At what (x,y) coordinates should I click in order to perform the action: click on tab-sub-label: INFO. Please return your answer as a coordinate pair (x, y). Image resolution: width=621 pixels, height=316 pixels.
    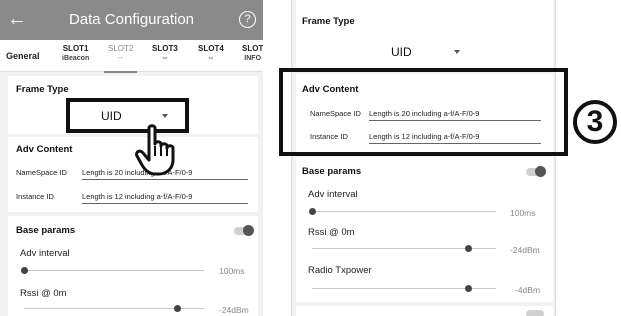
    Looking at the image, I should click on (253, 58).